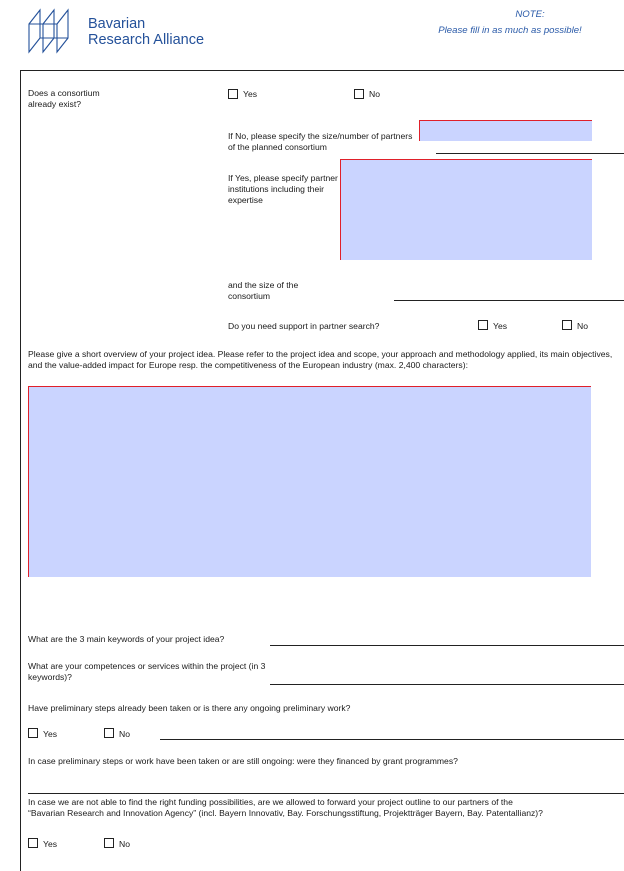 This screenshot has width=624, height=871. Describe the element at coordinates (374, 94) in the screenshot. I see `consortium-no-label: No` at that location.